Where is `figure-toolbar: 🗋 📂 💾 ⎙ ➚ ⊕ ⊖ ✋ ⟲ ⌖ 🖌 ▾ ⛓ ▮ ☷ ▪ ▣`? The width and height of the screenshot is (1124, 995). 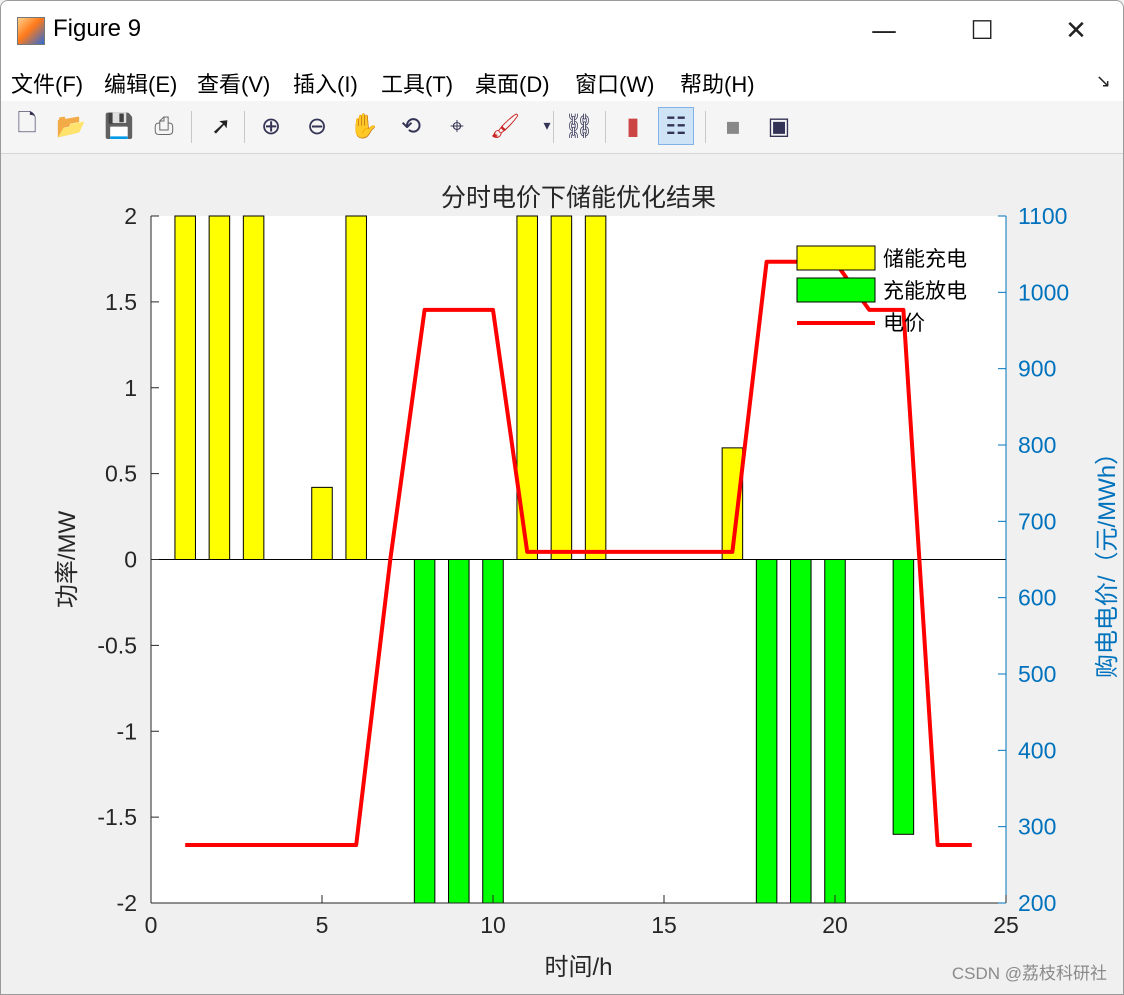
figure-toolbar: 🗋 📂 💾 ⎙ ➚ ⊕ ⊖ ✋ ⟲ ⌖ 🖌 ▾ ⛓ ▮ ☷ ▪ ▣ is located at coordinates (562, 127).